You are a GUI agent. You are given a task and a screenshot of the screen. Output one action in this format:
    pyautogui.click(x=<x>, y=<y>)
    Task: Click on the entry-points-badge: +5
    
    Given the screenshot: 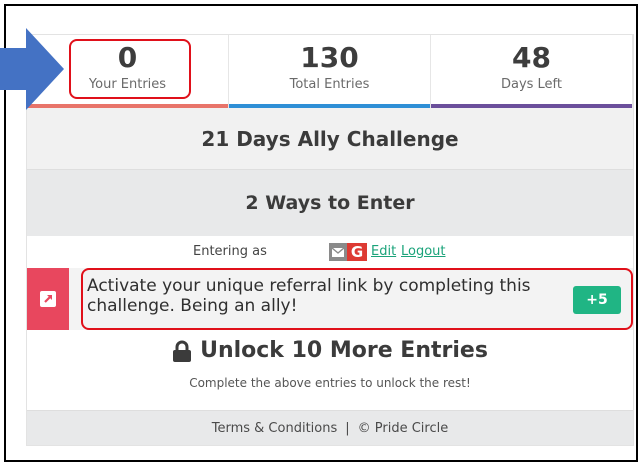 What is the action you would take?
    pyautogui.click(x=597, y=300)
    